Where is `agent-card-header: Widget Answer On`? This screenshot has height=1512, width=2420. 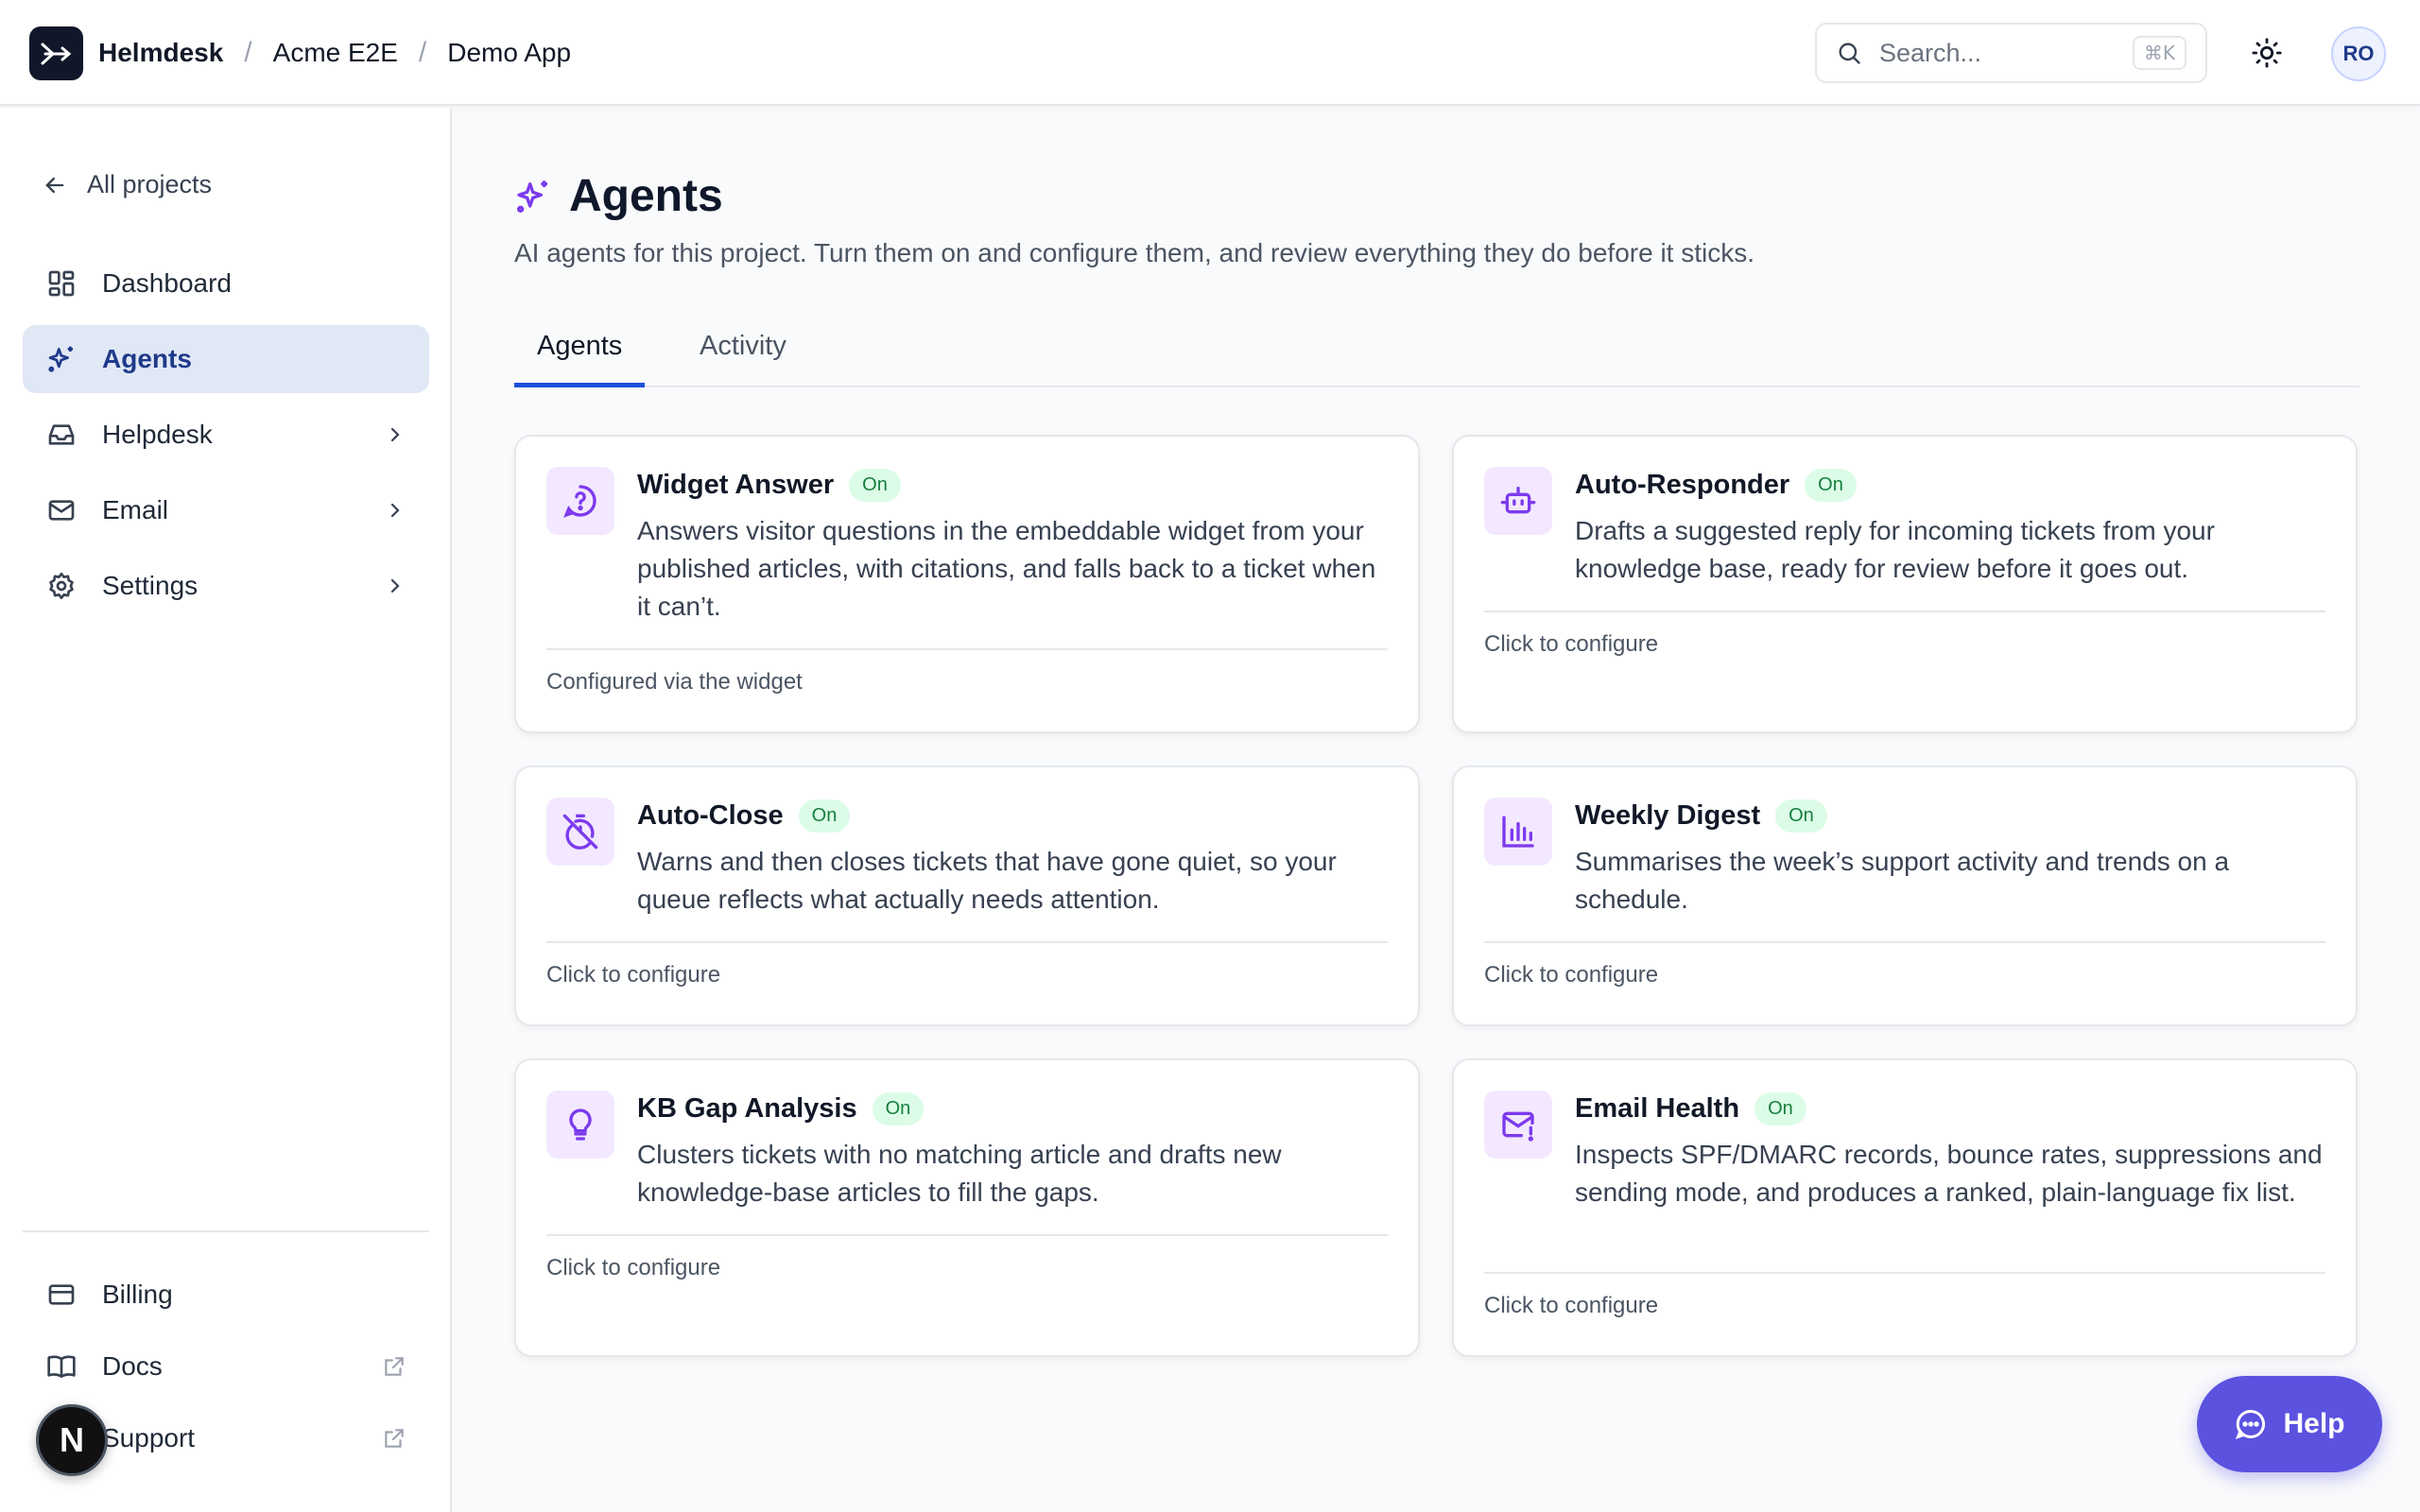
agent-card-header: Widget Answer On is located at coordinates (769, 485).